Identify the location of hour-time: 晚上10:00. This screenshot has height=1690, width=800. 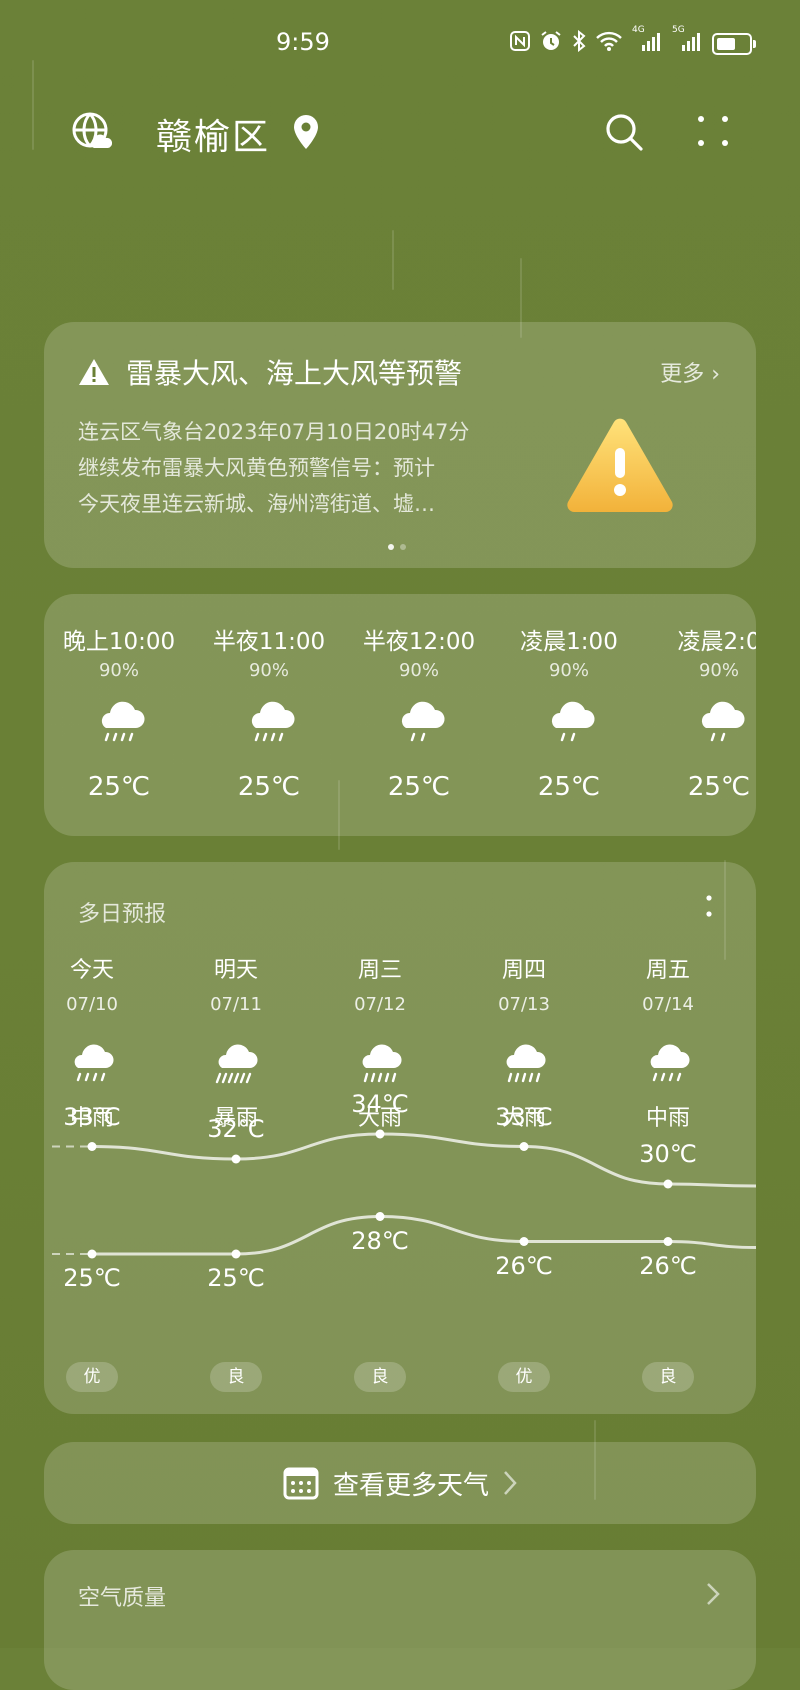
(119, 642).